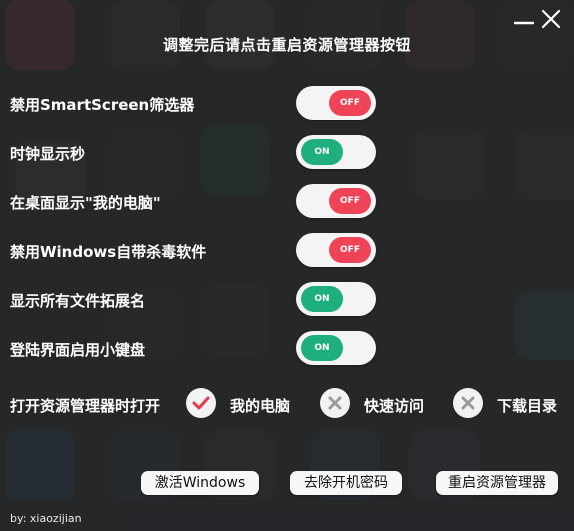 Image resolution: width=574 pixels, height=531 pixels. I want to click on defender-toggle: OFF, so click(336, 250).